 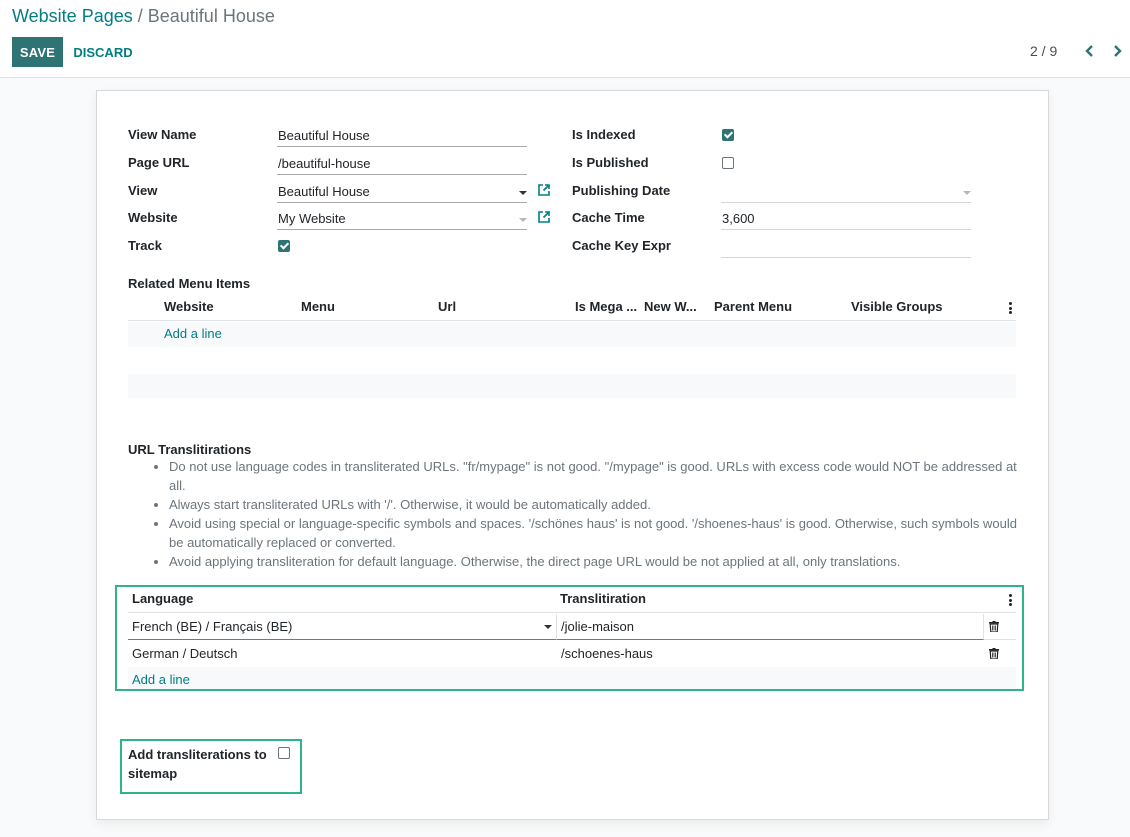 I want to click on related-menu-items-title: Related Menu Items, so click(x=189, y=283).